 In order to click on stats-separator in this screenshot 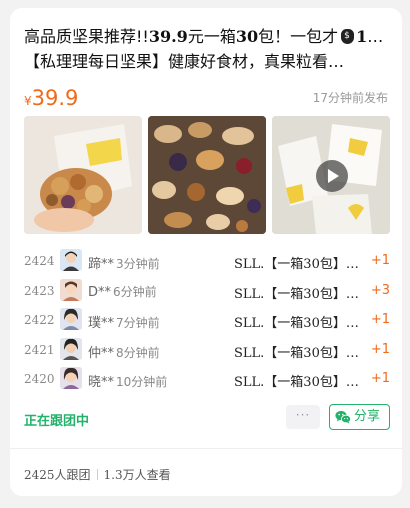, I will do `click(97, 474)`.